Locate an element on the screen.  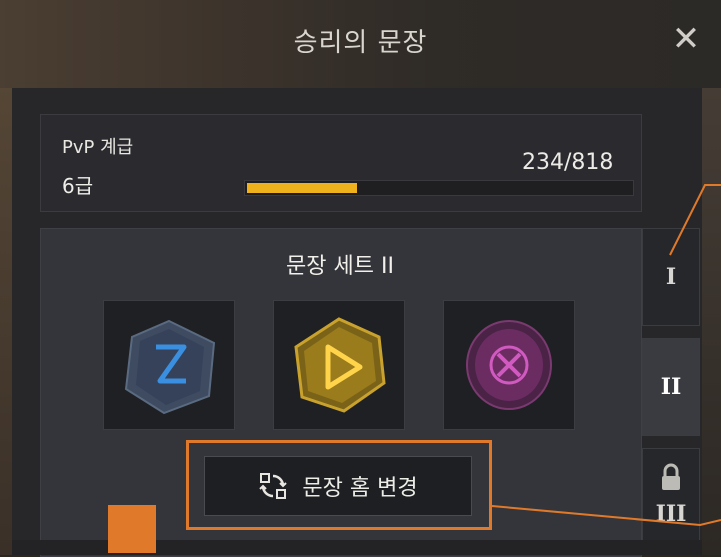
lock-icon is located at coordinates (671, 476).